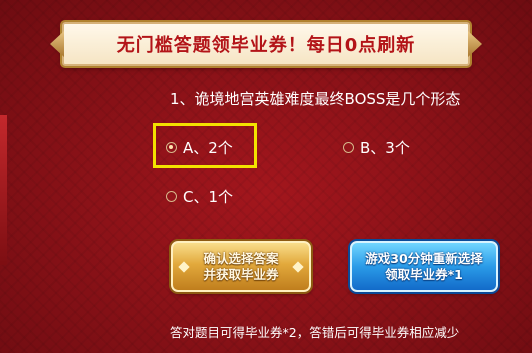  What do you see at coordinates (57, 44) in the screenshot?
I see `banner-left-cap` at bounding box center [57, 44].